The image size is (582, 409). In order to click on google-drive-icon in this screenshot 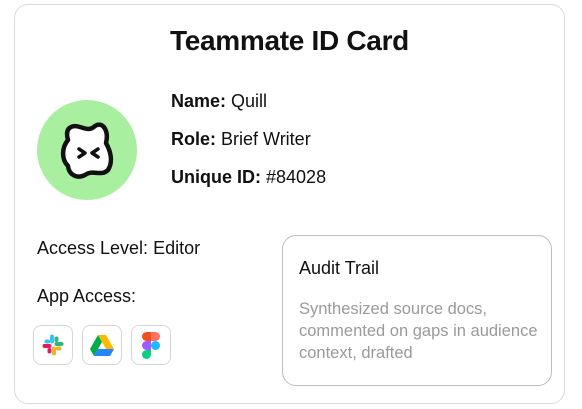, I will do `click(102, 345)`.